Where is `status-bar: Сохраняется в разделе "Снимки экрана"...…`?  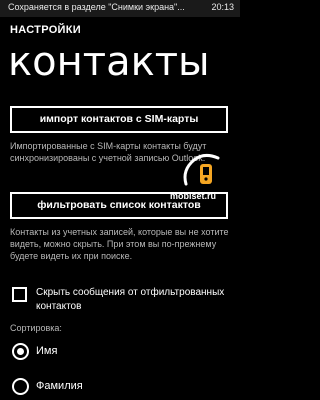 status-bar: Сохраняется в разделе "Снимки экрана"...… is located at coordinates (120, 8).